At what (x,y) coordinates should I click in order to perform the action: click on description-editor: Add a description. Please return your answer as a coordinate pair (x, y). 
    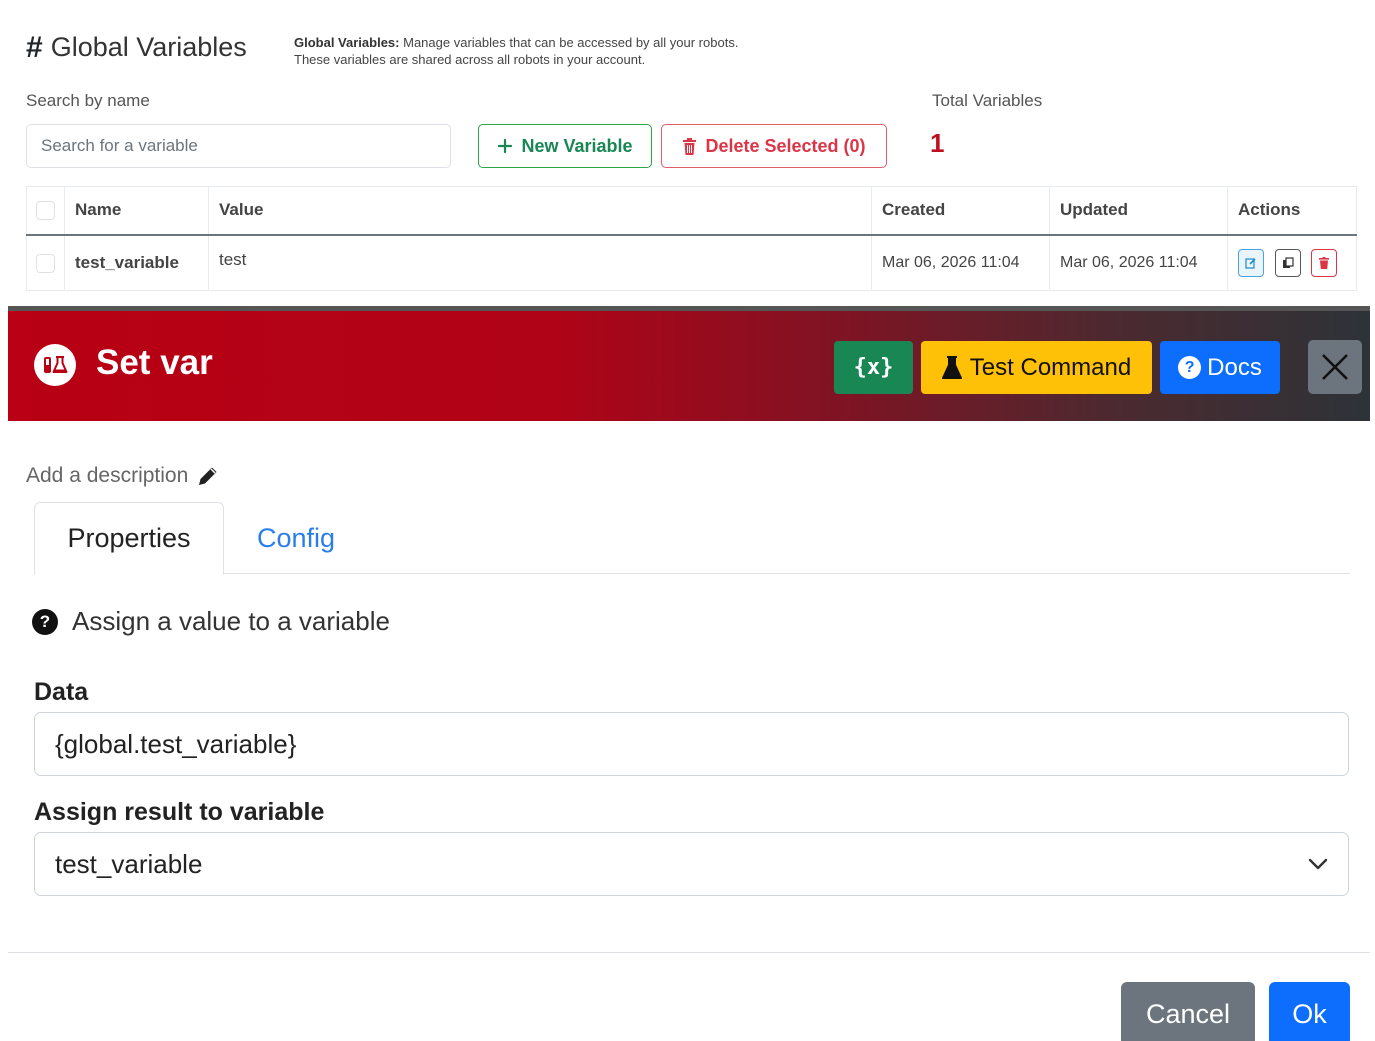
    Looking at the image, I should click on (123, 476).